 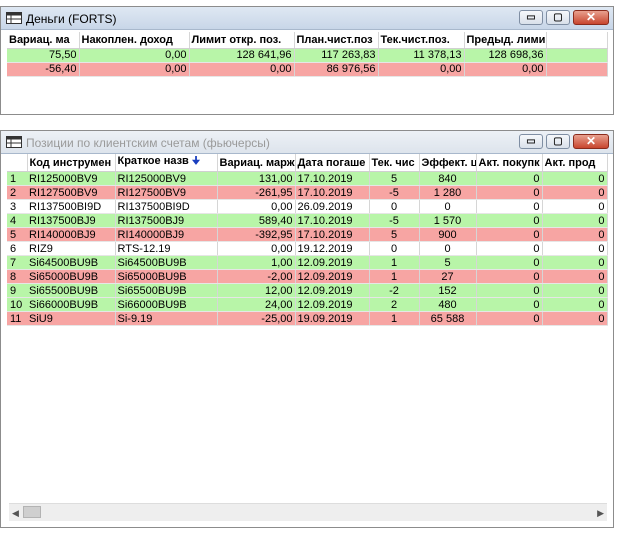 What do you see at coordinates (332, 220) in the screenshot?
I see `table-cell: 17.10.2019` at bounding box center [332, 220].